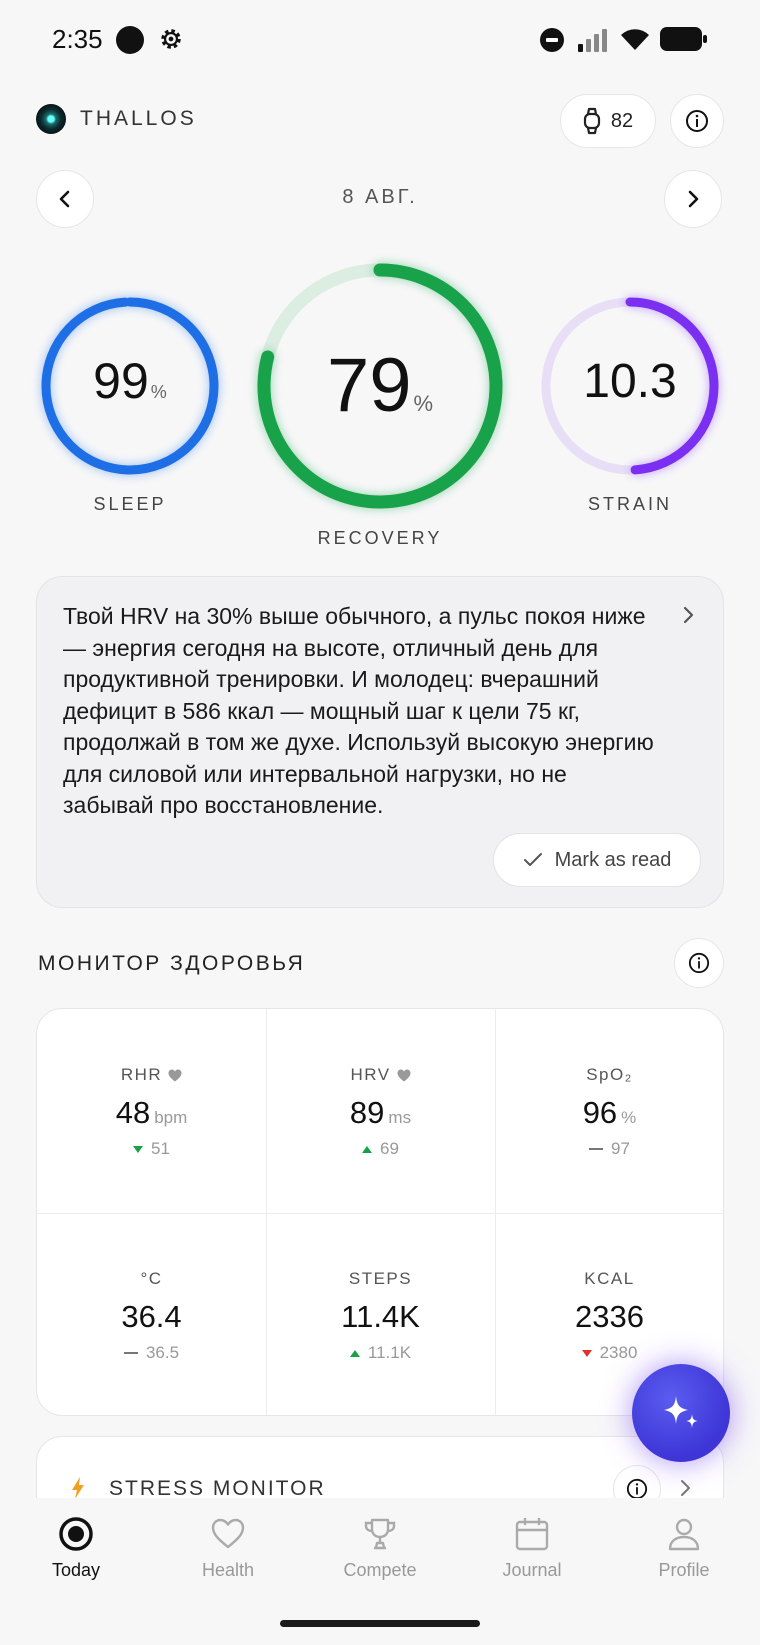 This screenshot has width=760, height=1645. I want to click on today-icon, so click(76, 1534).